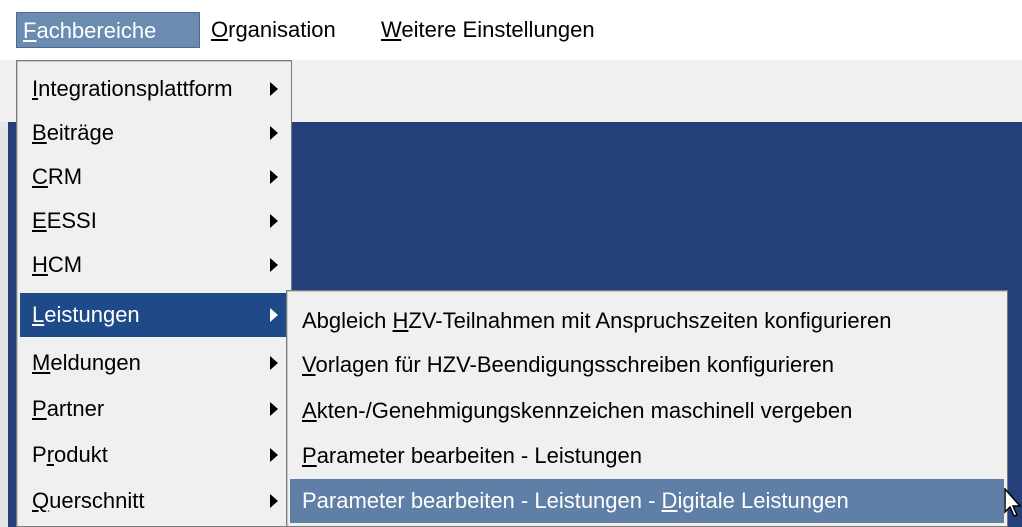  What do you see at coordinates (4, 324) in the screenshot?
I see `workspace-edge` at bounding box center [4, 324].